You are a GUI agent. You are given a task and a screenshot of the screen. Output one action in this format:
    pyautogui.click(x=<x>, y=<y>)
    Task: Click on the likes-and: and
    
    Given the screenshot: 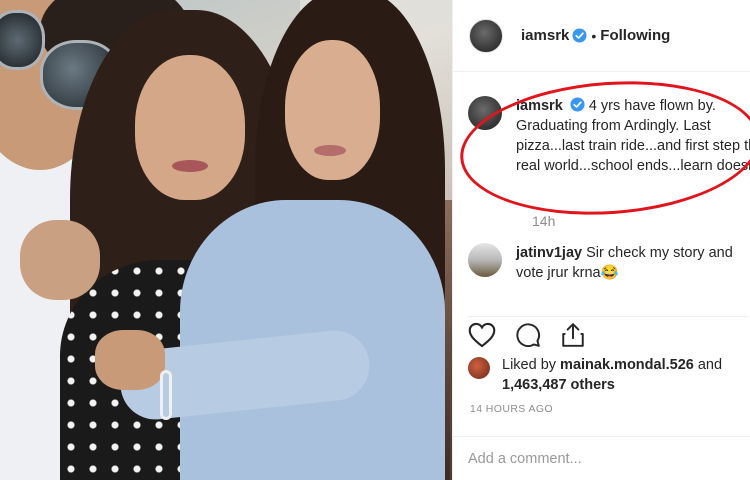 What is the action you would take?
    pyautogui.click(x=710, y=365)
    